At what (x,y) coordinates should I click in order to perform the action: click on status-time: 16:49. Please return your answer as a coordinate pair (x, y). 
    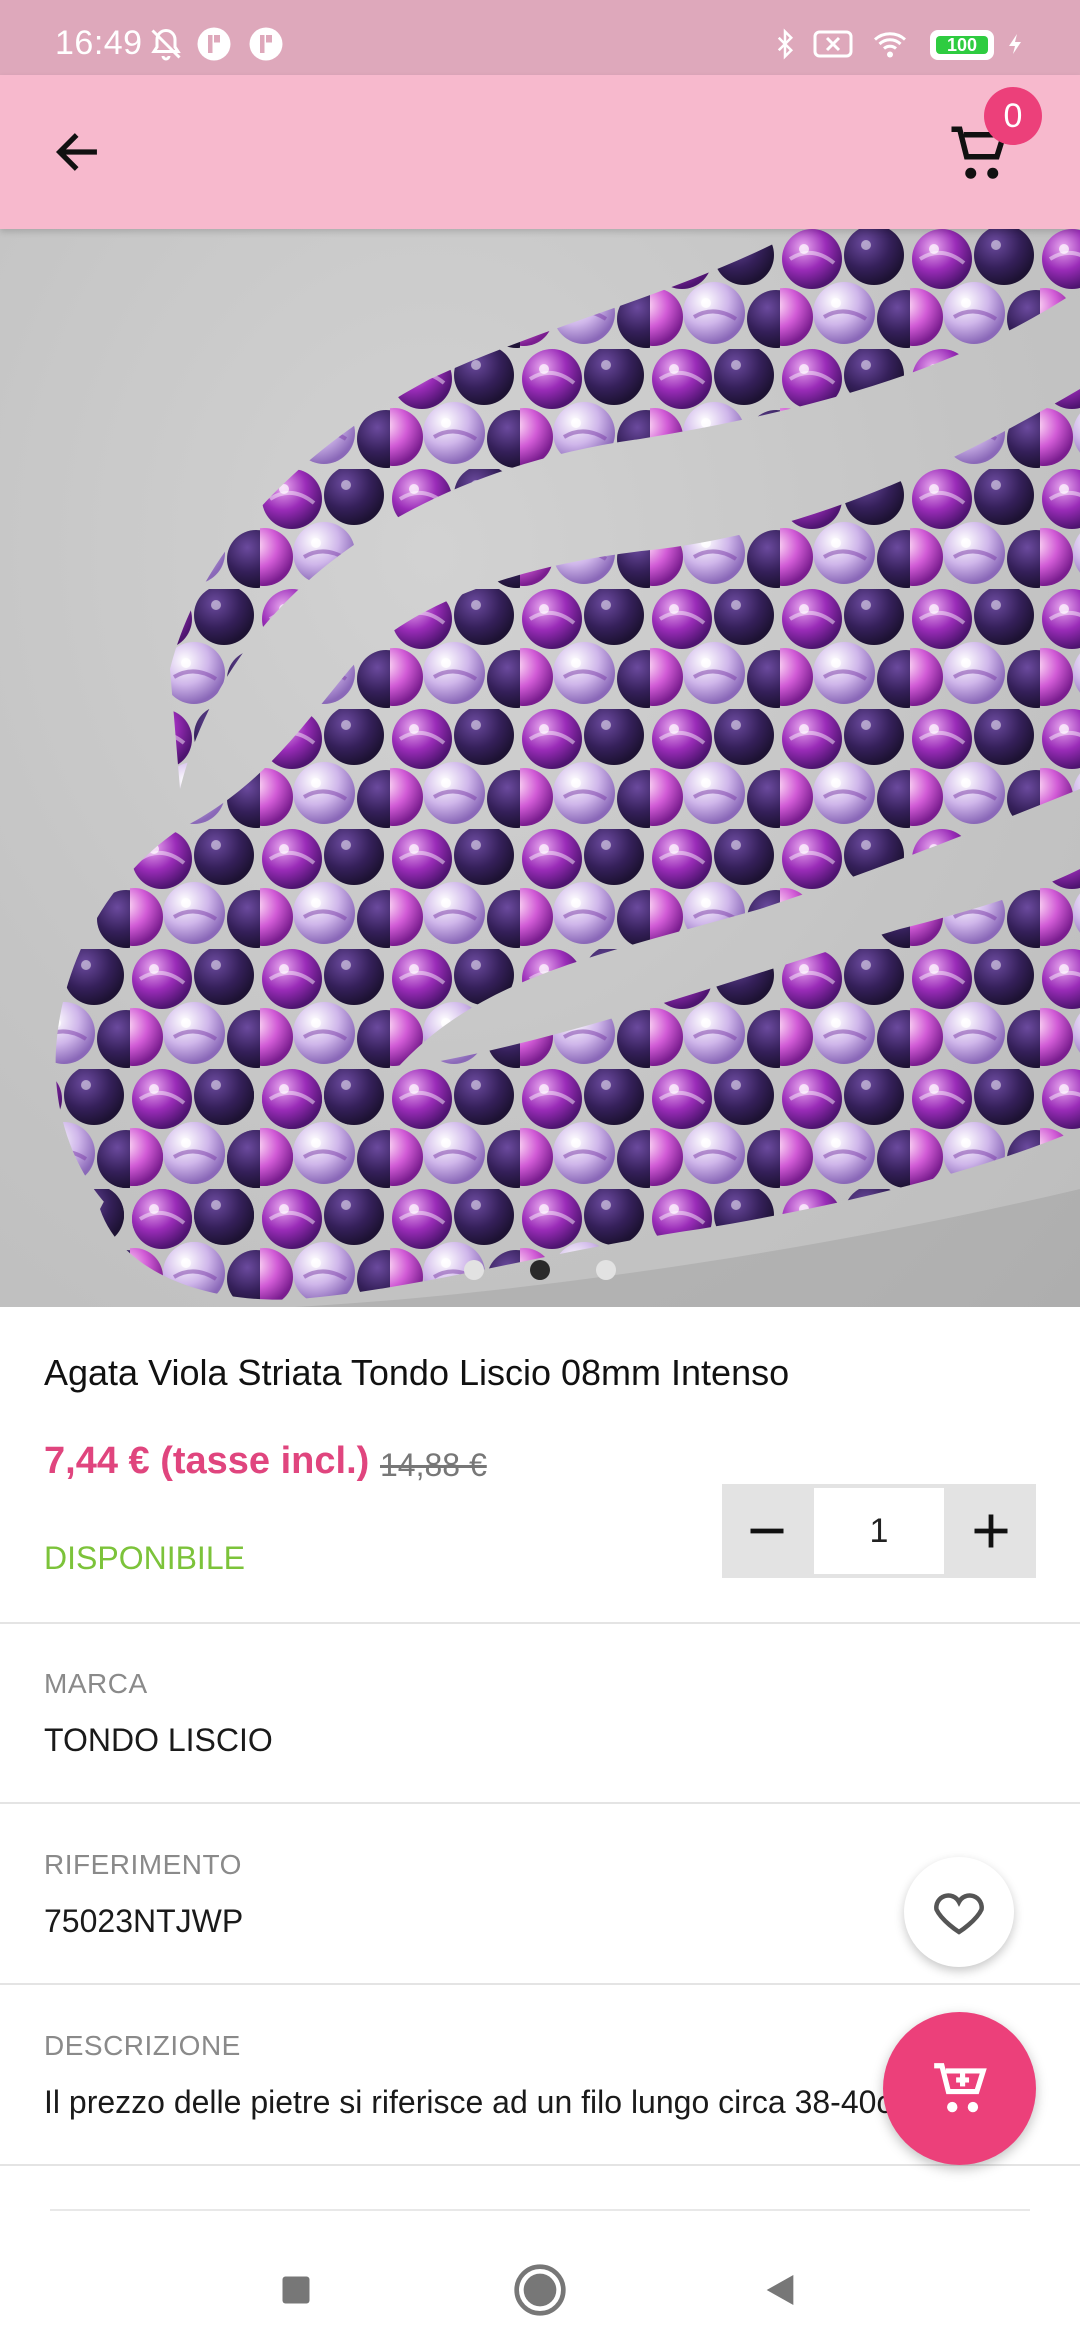
    Looking at the image, I should click on (99, 43).